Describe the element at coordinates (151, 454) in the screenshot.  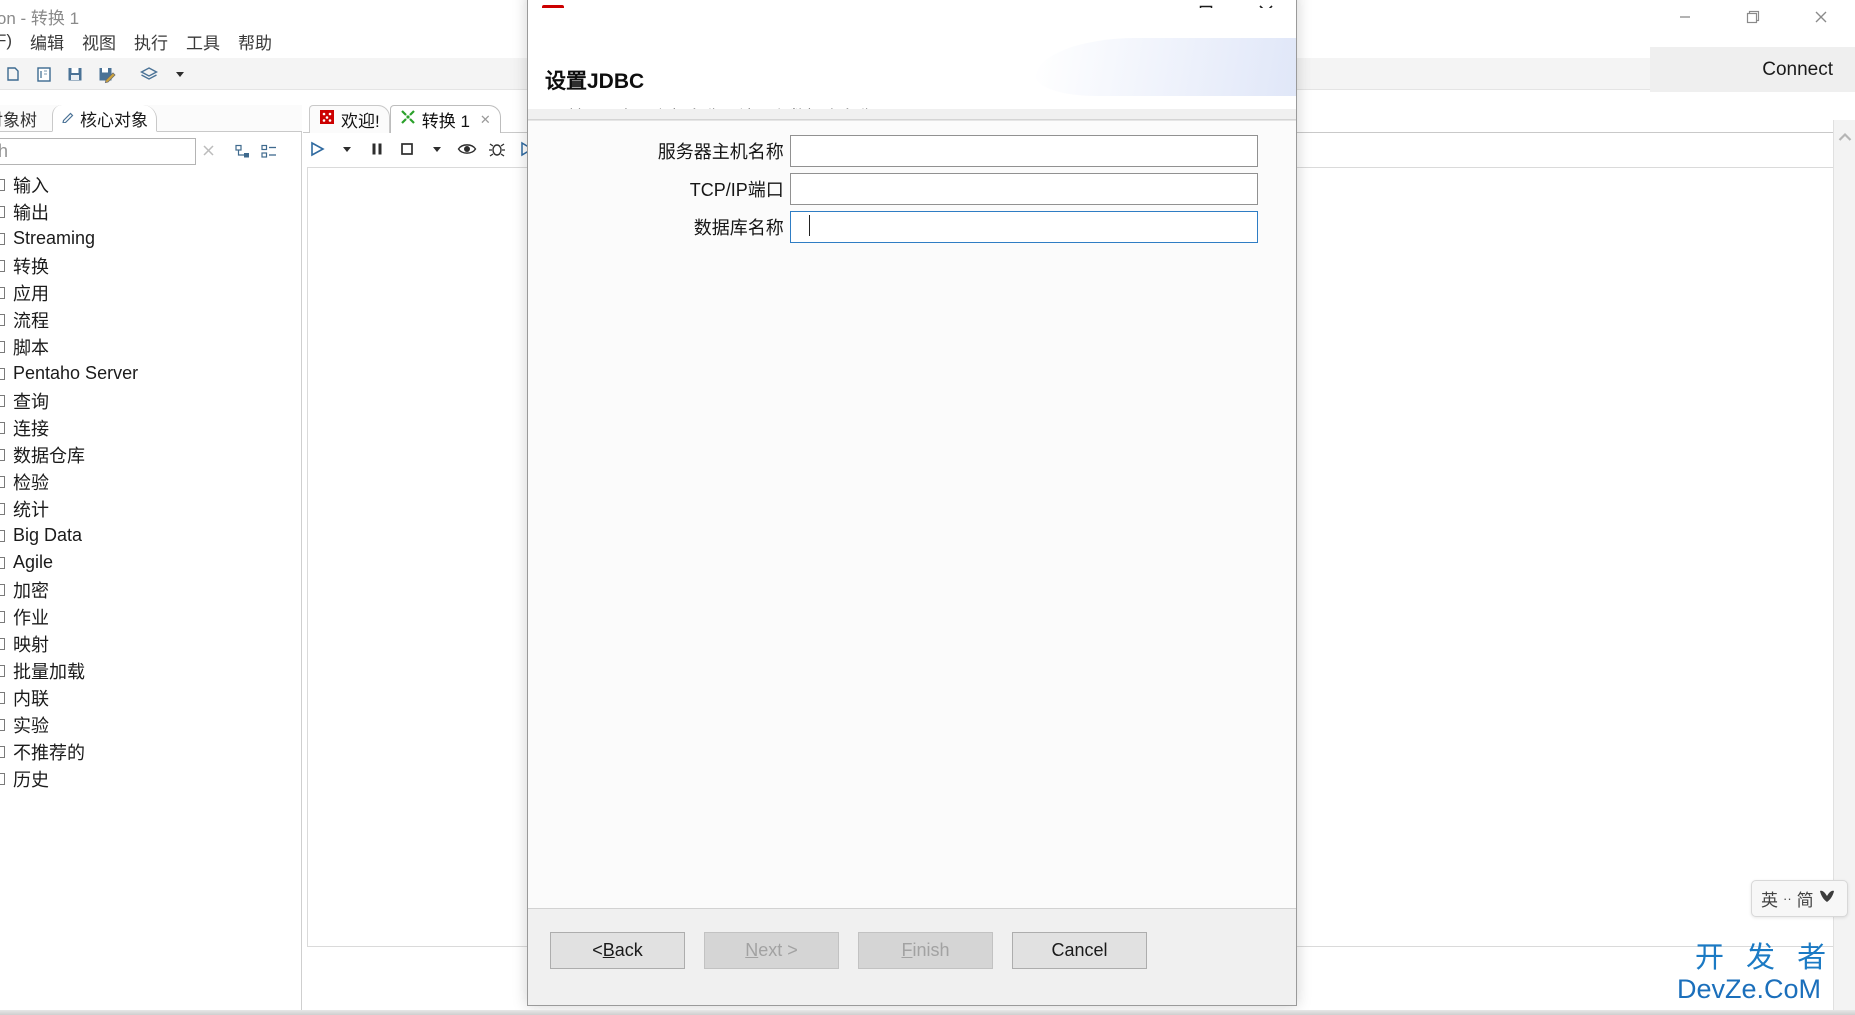
I see `tree-item: 数据仓库` at that location.